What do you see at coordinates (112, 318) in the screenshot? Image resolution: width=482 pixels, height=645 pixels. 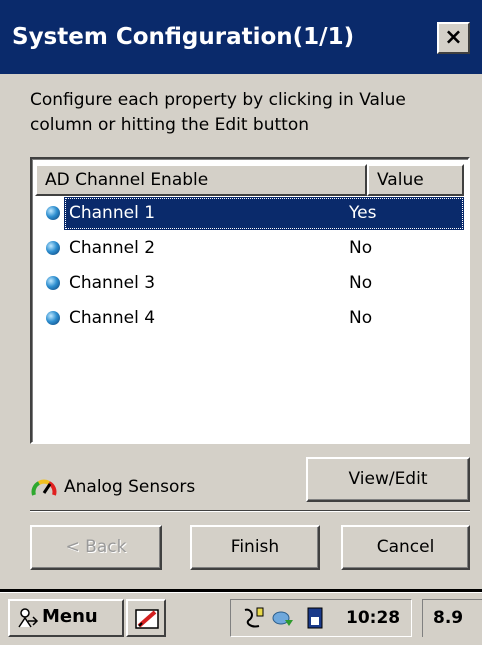 I see `channel-name: Channel 4` at bounding box center [112, 318].